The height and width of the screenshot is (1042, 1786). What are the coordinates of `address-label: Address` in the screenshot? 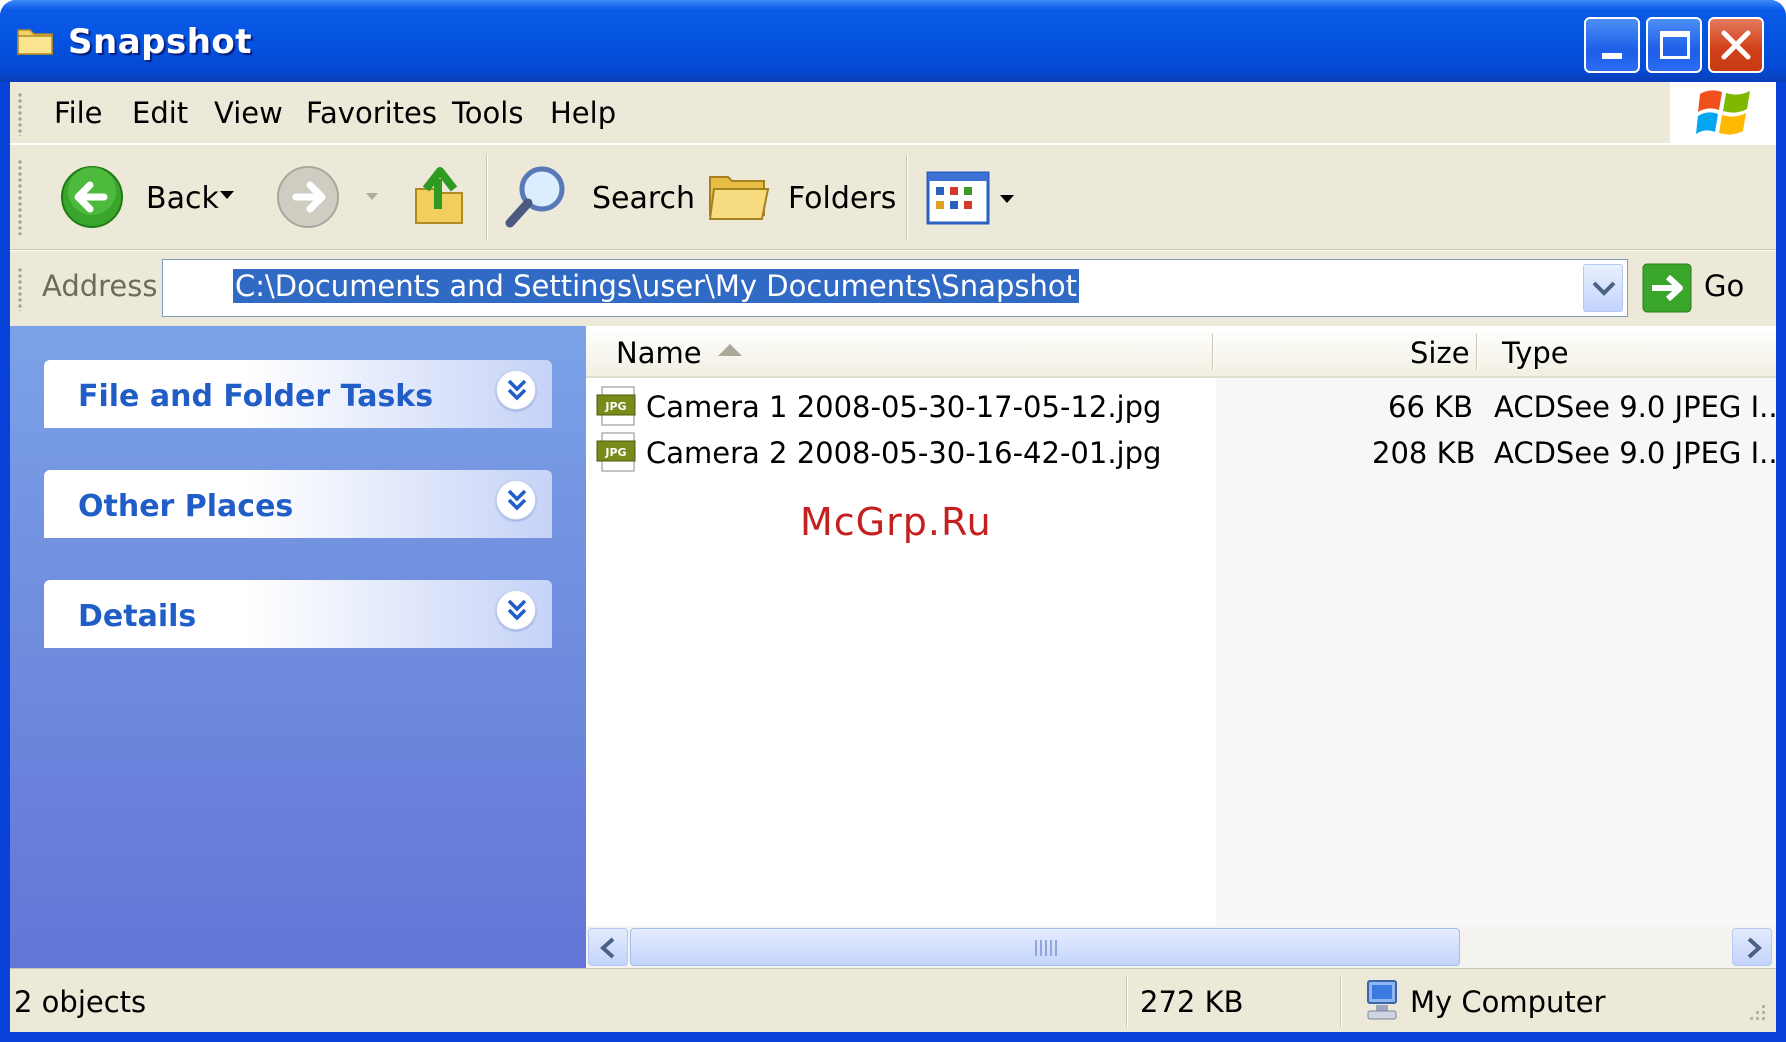 It's located at (100, 286).